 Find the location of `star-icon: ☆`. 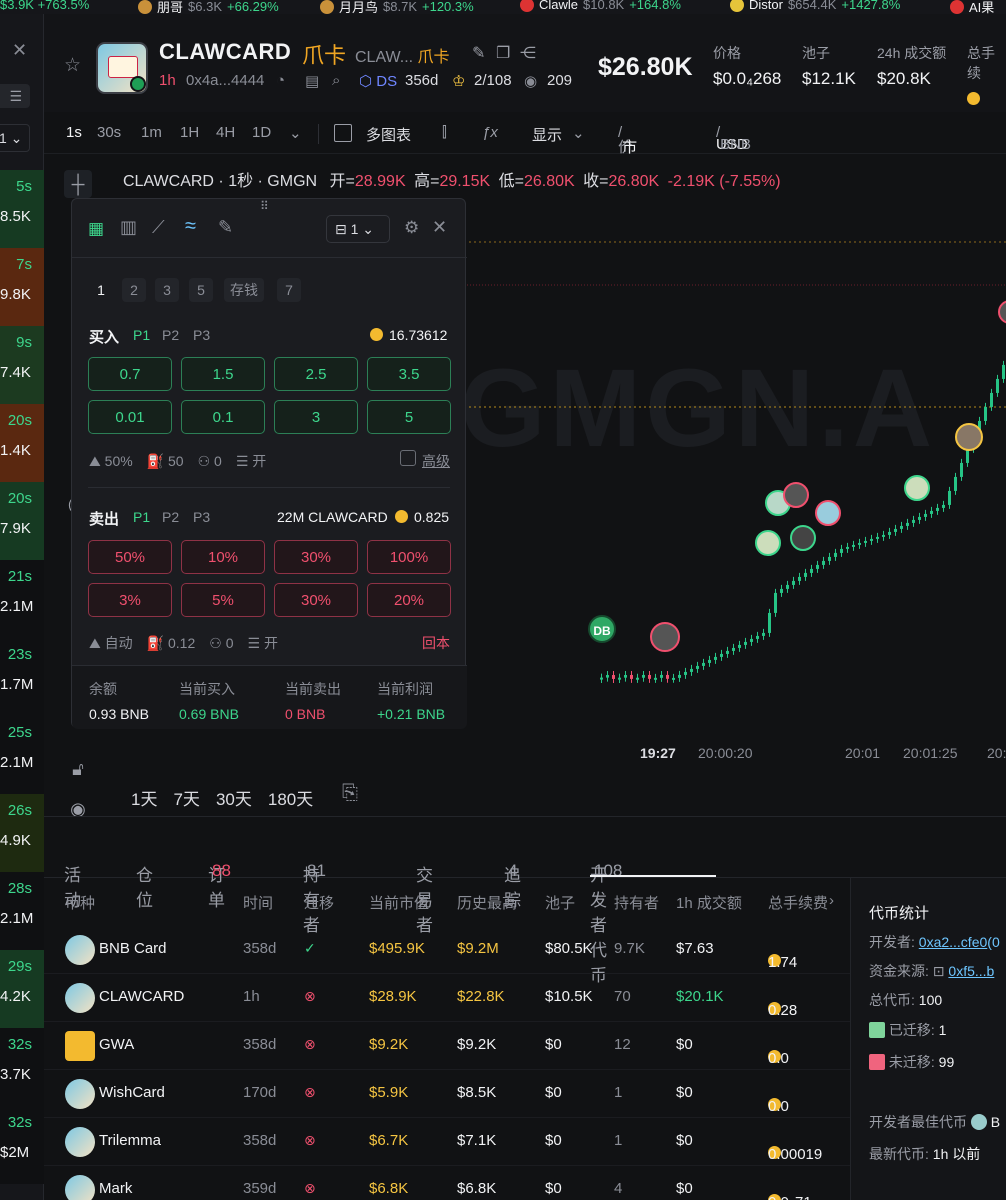

star-icon: ☆ is located at coordinates (72, 65).